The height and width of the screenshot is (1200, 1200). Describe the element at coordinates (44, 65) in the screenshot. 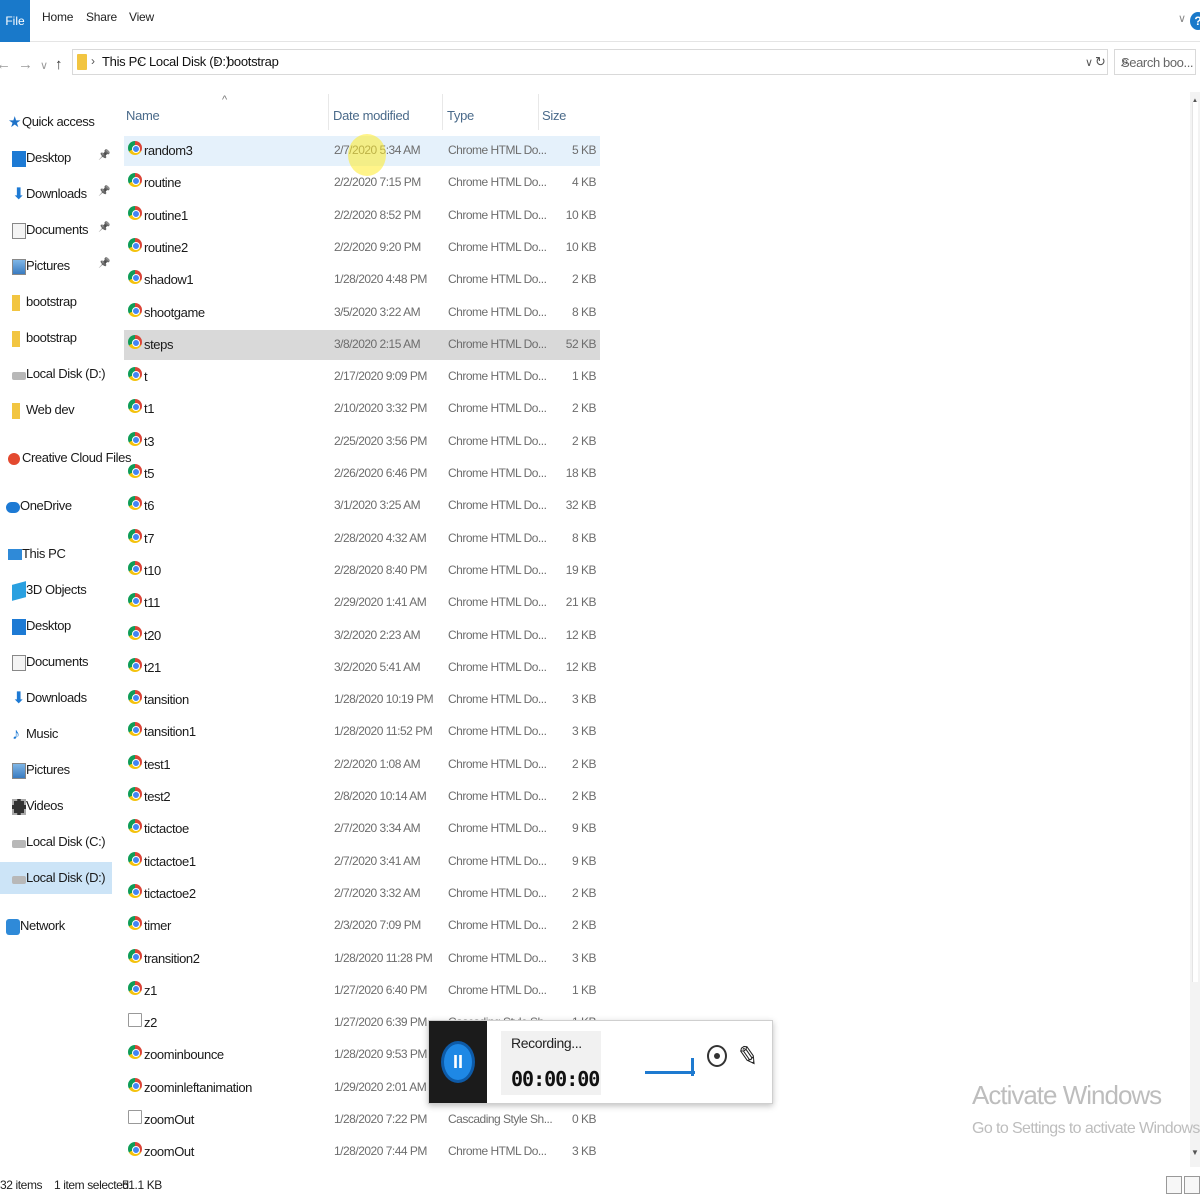

I see `recent-locations-icon: ∨` at that location.